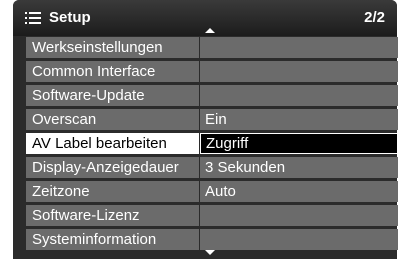  What do you see at coordinates (299, 167) in the screenshot?
I see `menu-item-value: 3 Sekunden` at bounding box center [299, 167].